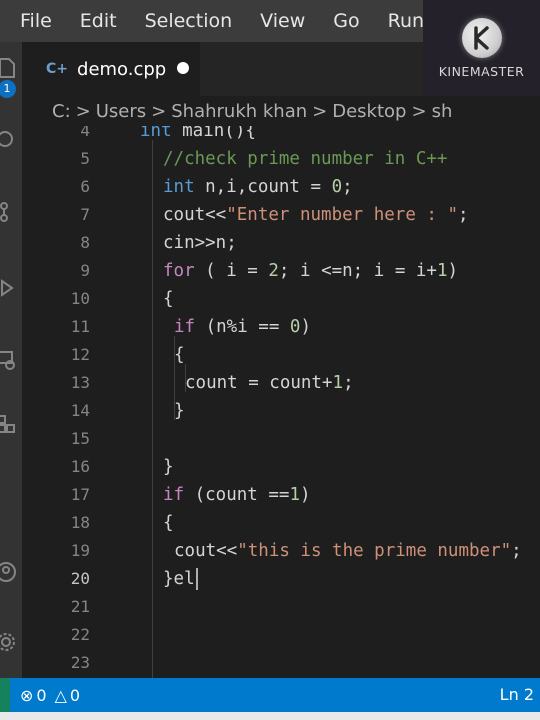 This screenshot has width=540, height=720. What do you see at coordinates (281, 663) in the screenshot?
I see `code-line: 23` at bounding box center [281, 663].